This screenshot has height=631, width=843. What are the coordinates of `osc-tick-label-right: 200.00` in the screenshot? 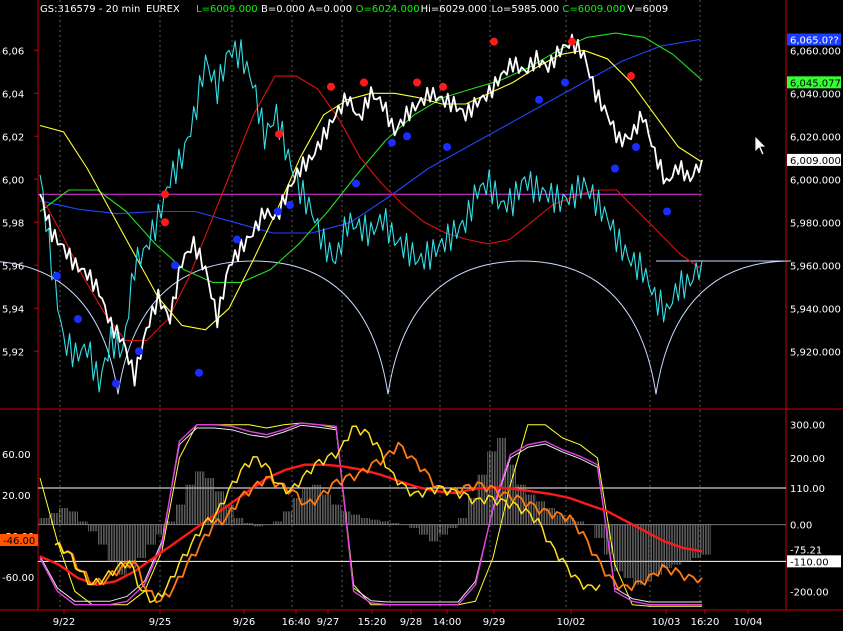 It's located at (807, 459).